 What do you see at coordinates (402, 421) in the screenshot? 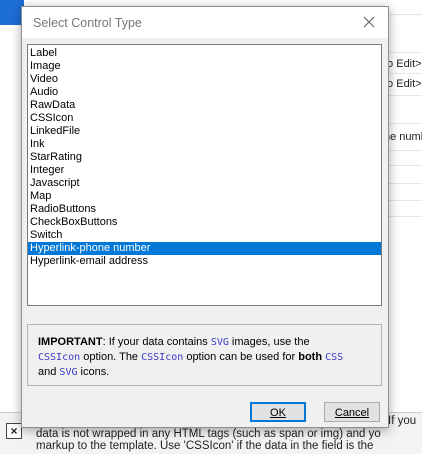
I see `help-text-fragment: If you` at bounding box center [402, 421].